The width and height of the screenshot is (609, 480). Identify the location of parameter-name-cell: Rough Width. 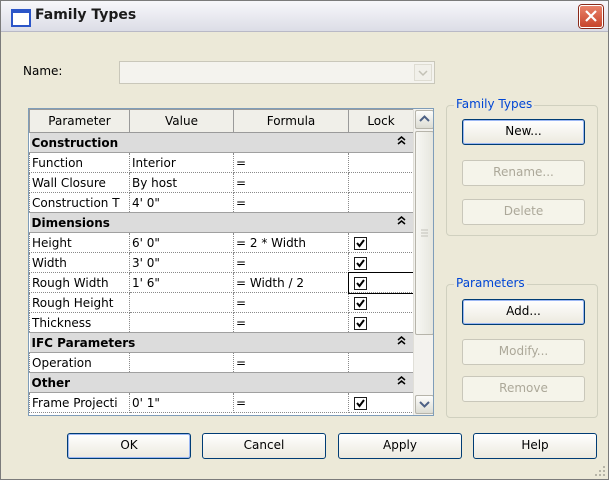
(79, 282).